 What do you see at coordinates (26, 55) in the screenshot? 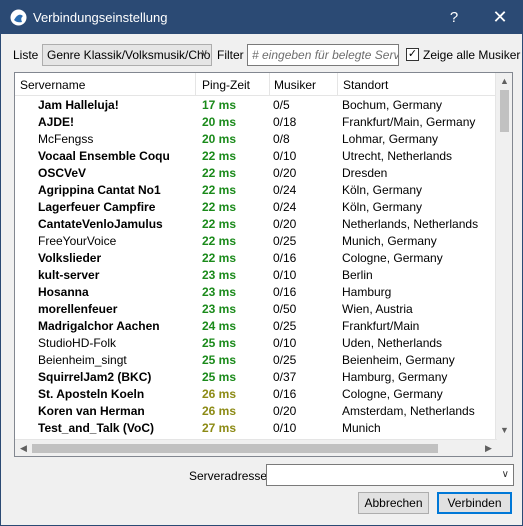
I see `list-label: Liste` at bounding box center [26, 55].